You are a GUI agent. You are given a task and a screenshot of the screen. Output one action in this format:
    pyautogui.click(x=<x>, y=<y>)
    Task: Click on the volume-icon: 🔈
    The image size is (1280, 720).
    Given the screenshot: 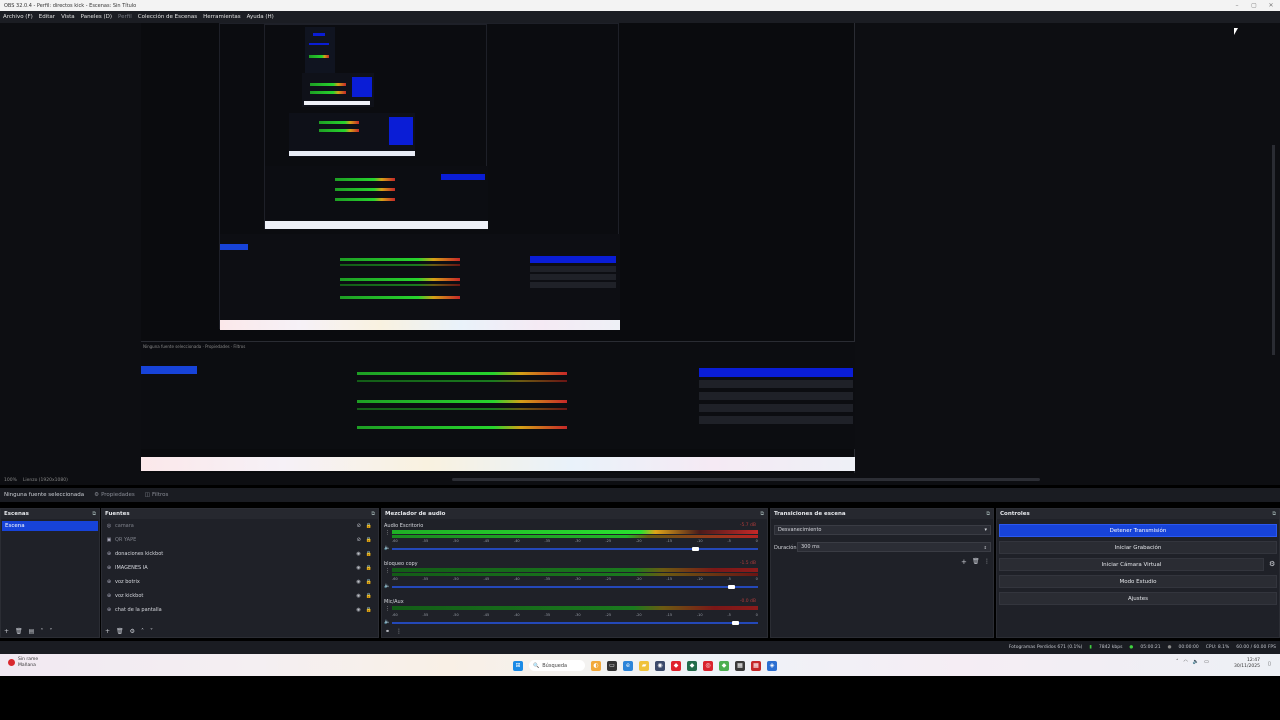 What is the action you would take?
    pyautogui.click(x=1196, y=662)
    